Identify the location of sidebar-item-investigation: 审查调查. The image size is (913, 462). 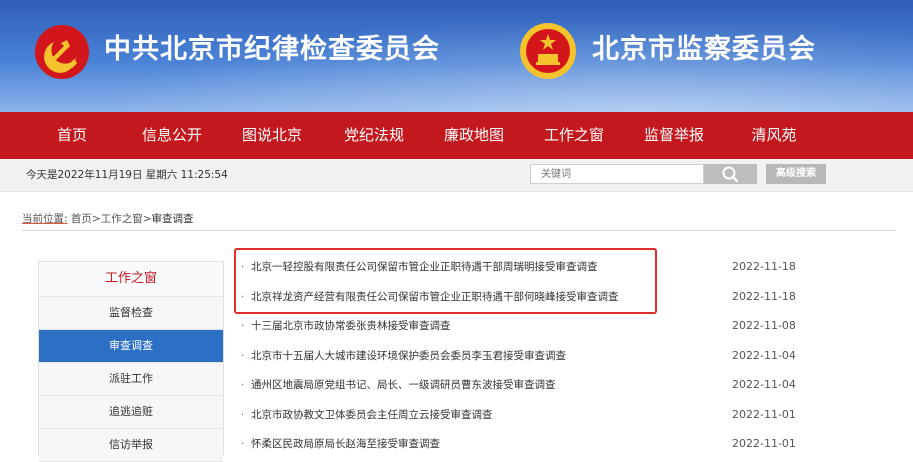
(131, 346).